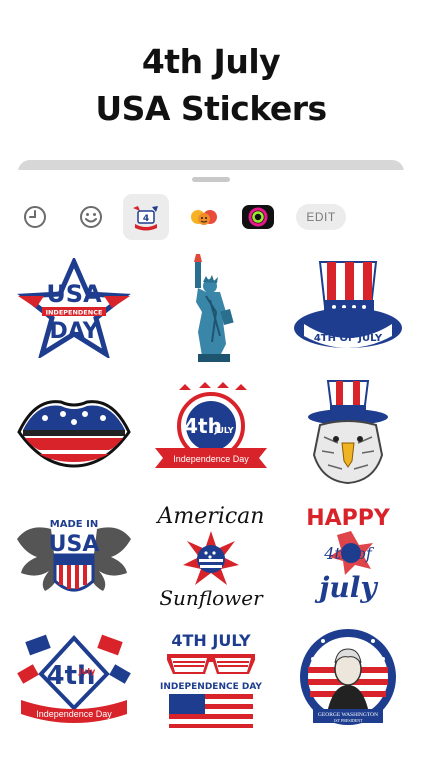 This screenshot has height=760, width=422. I want to click on sheet-grabber-handle, so click(211, 179).